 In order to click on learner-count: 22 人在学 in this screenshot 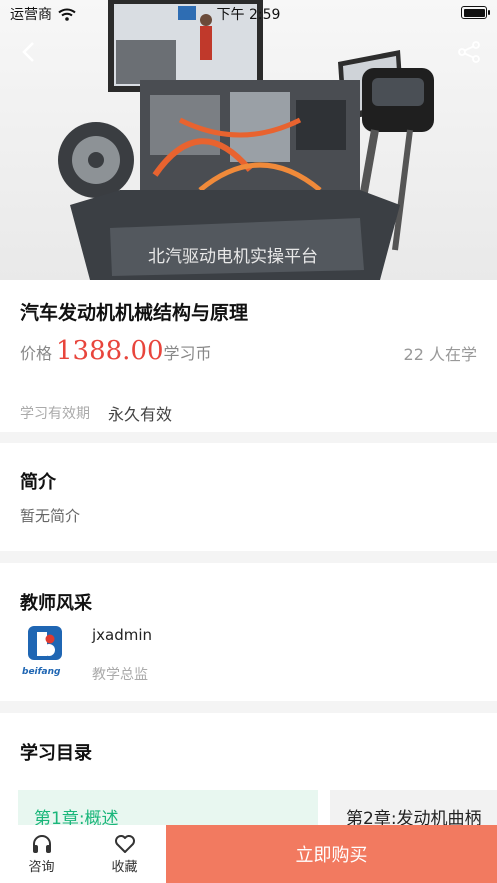, I will do `click(440, 354)`.